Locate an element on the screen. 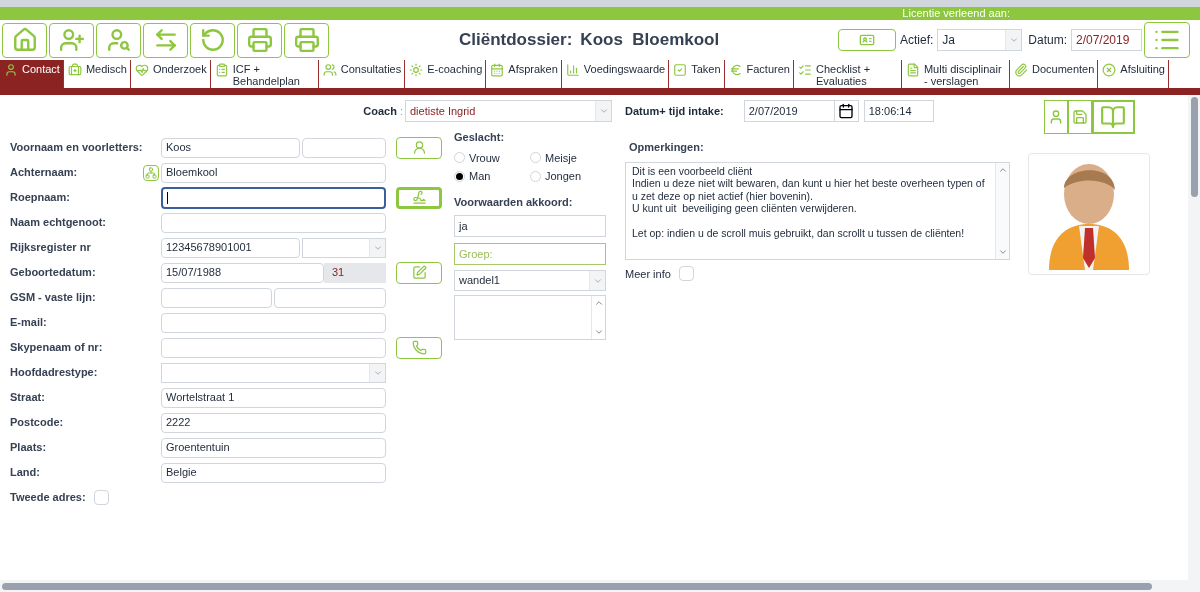 Image resolution: width=1200 pixels, height=592 pixels. field-label: Hoofdadrestype: is located at coordinates (54, 373).